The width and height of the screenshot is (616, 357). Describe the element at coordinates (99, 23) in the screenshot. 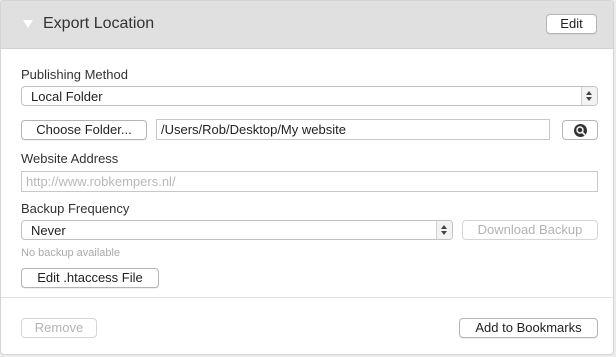

I see `panel-title: Export Location` at that location.